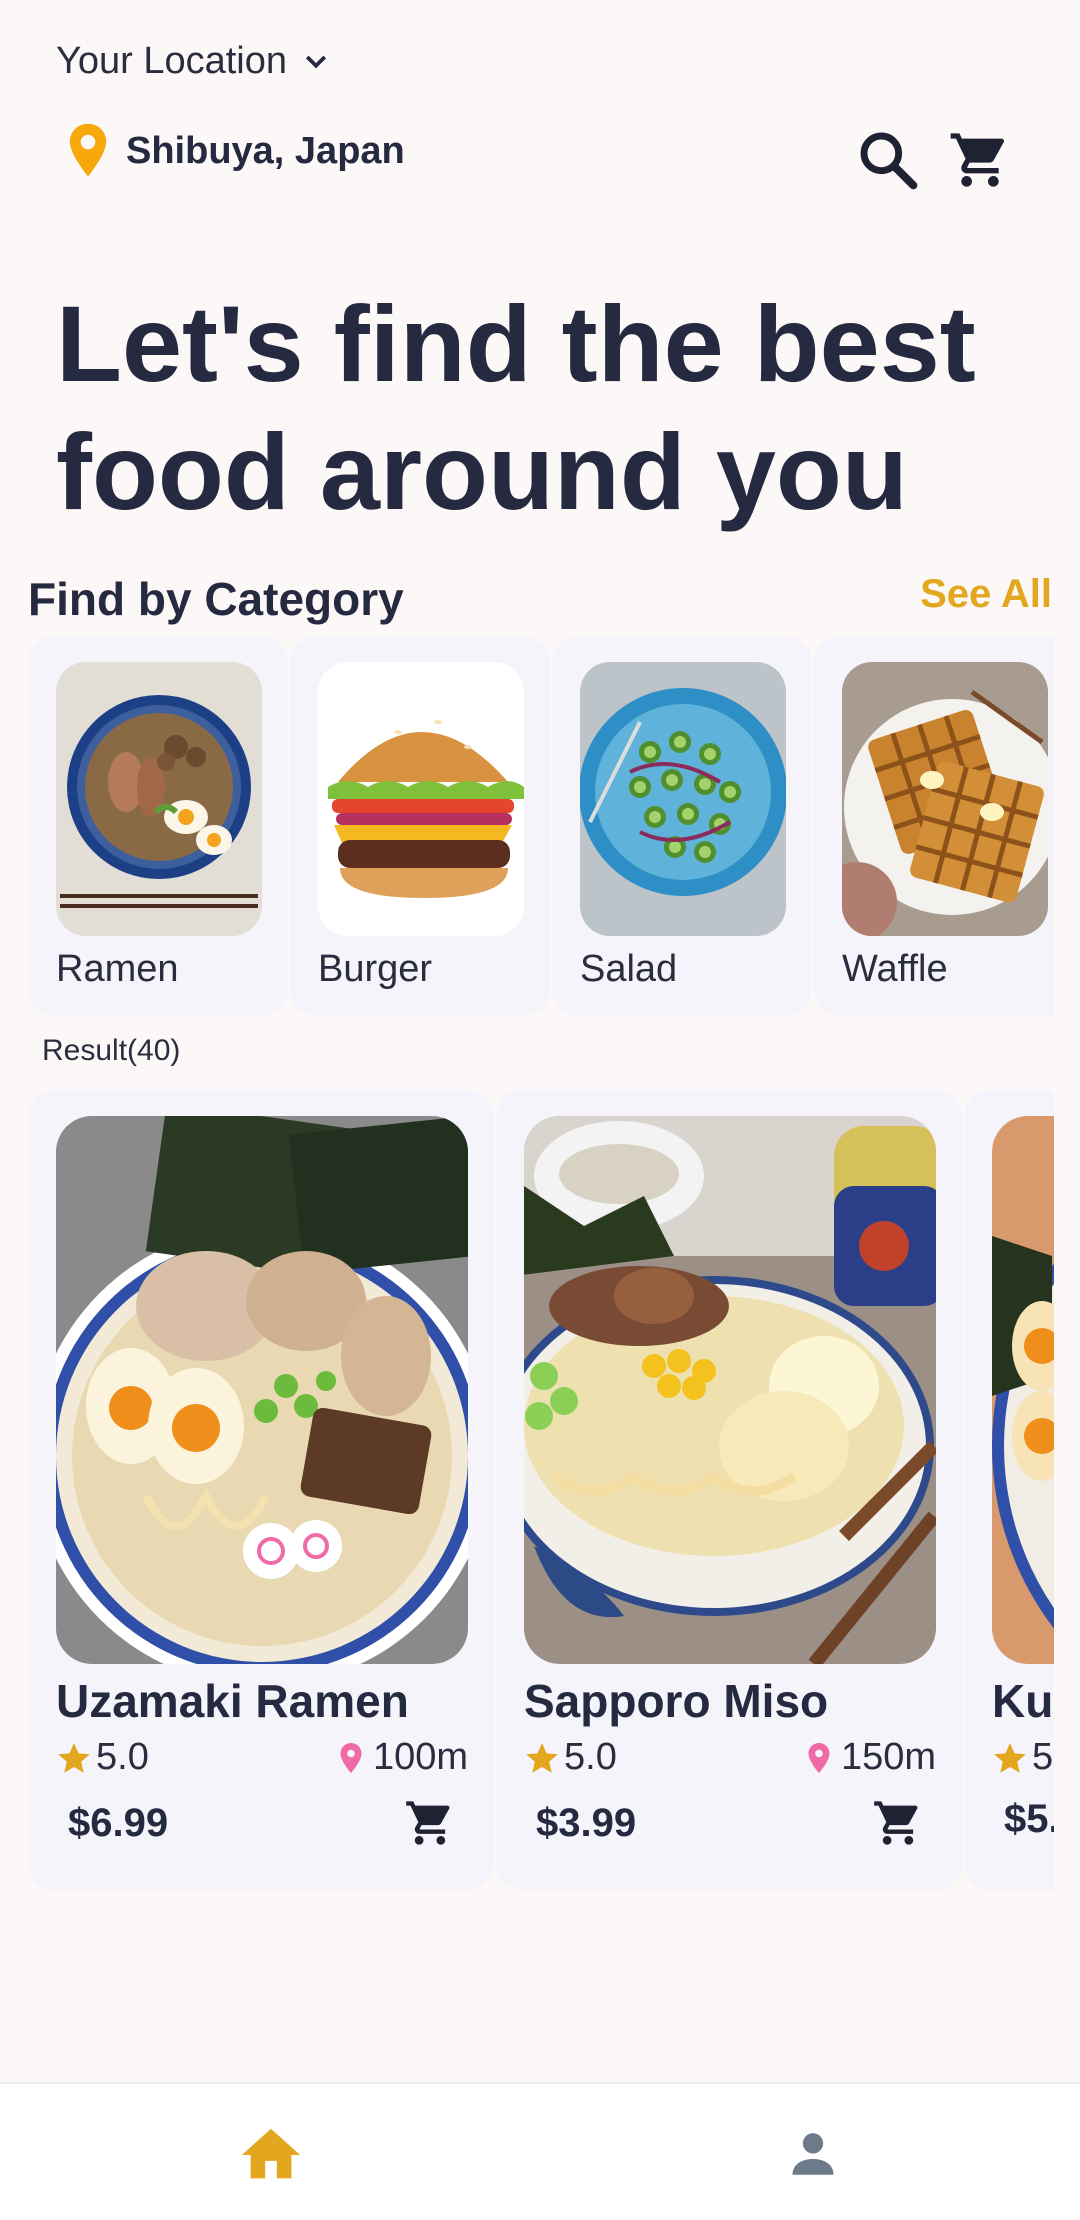 The image size is (1080, 2220). I want to click on search-icon, so click(888, 160).